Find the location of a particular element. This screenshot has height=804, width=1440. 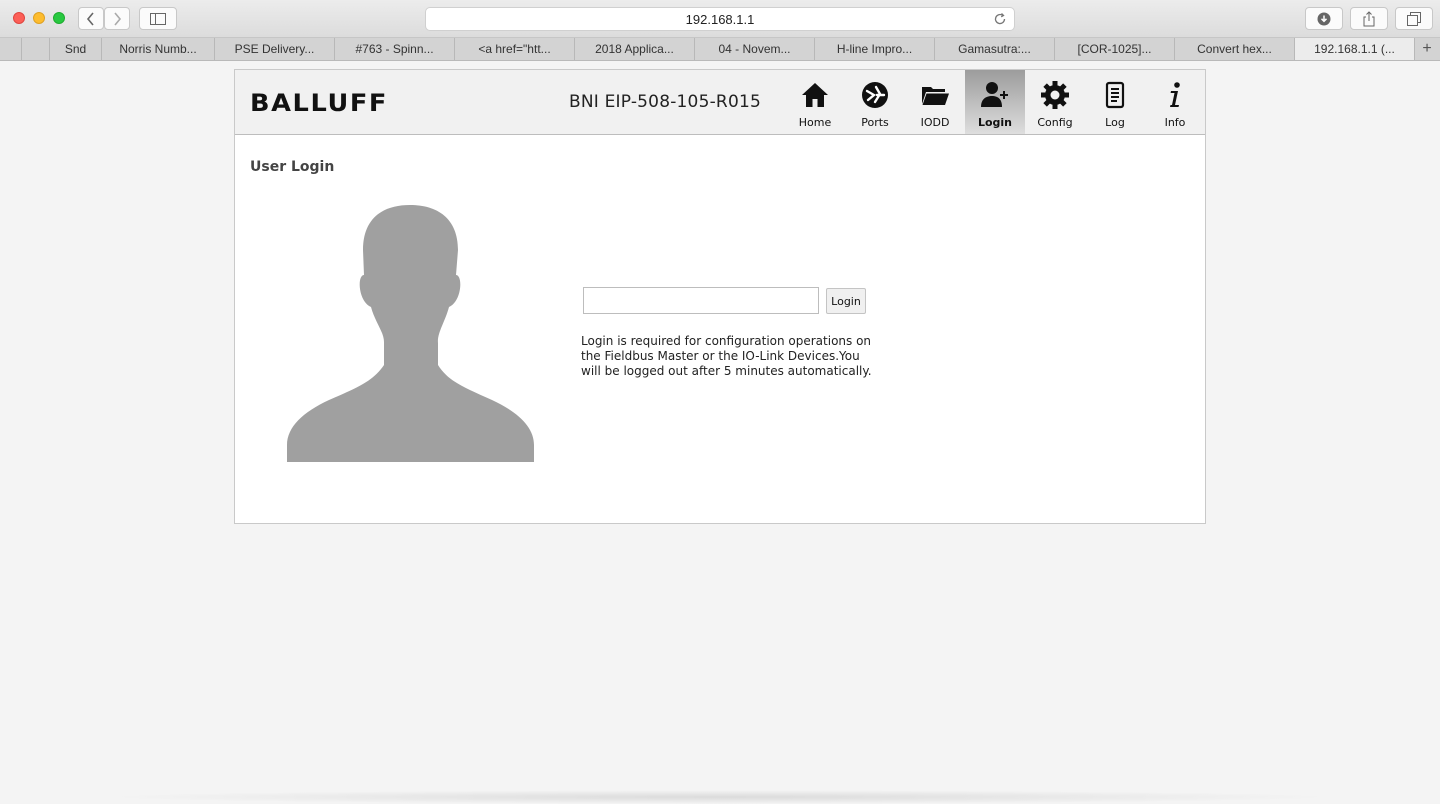

info-icon is located at coordinates (1175, 94).